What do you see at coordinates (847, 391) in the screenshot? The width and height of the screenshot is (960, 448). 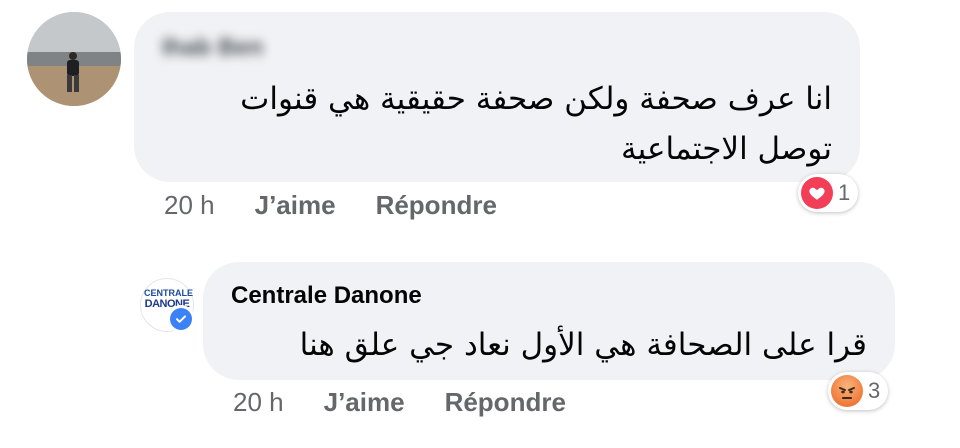 I see `angry-face-icon` at bounding box center [847, 391].